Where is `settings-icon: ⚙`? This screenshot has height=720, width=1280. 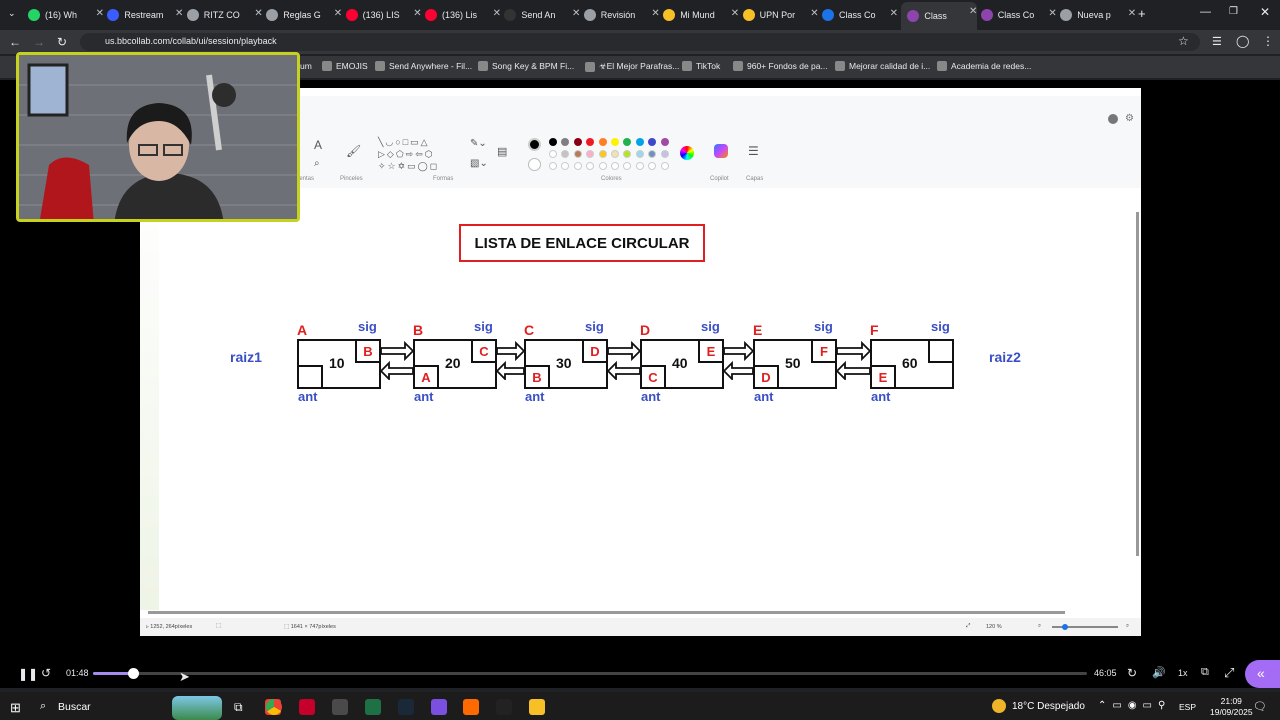 settings-icon: ⚙ is located at coordinates (1129, 118).